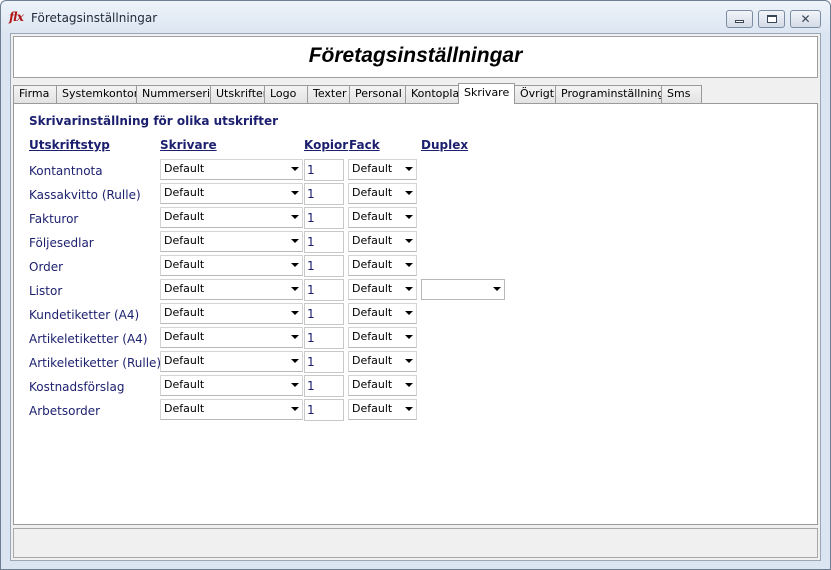 This screenshot has width=831, height=570. What do you see at coordinates (16, 17) in the screenshot?
I see `app-logo-icon: flx` at bounding box center [16, 17].